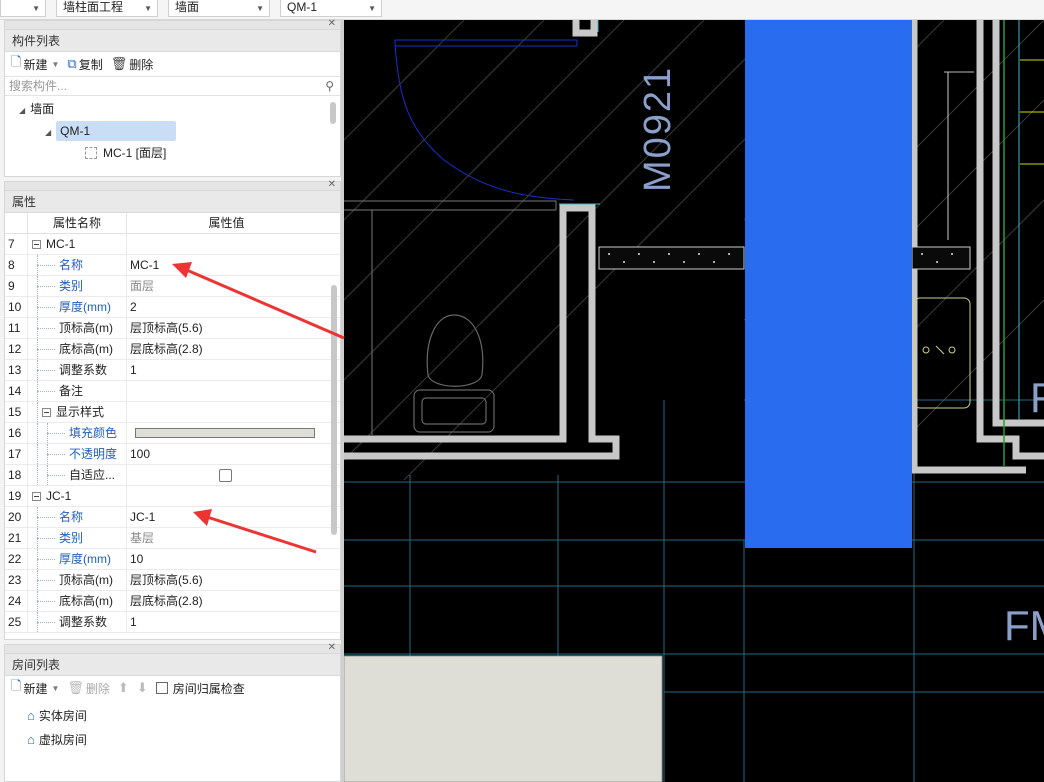 This screenshot has width=1044, height=782. Describe the element at coordinates (11, 265) in the screenshot. I see `row-number: 8` at that location.